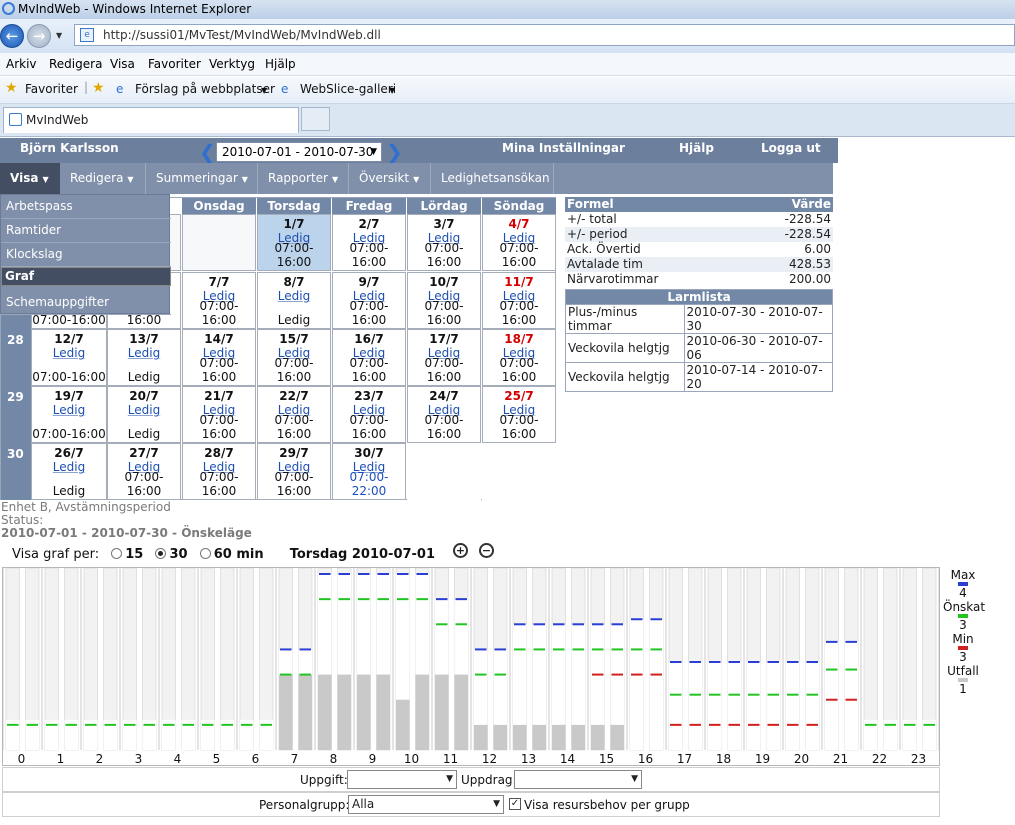  What do you see at coordinates (519, 242) in the screenshot?
I see `calendar-day: 4/7 Ledig 07:00-16:00` at bounding box center [519, 242].